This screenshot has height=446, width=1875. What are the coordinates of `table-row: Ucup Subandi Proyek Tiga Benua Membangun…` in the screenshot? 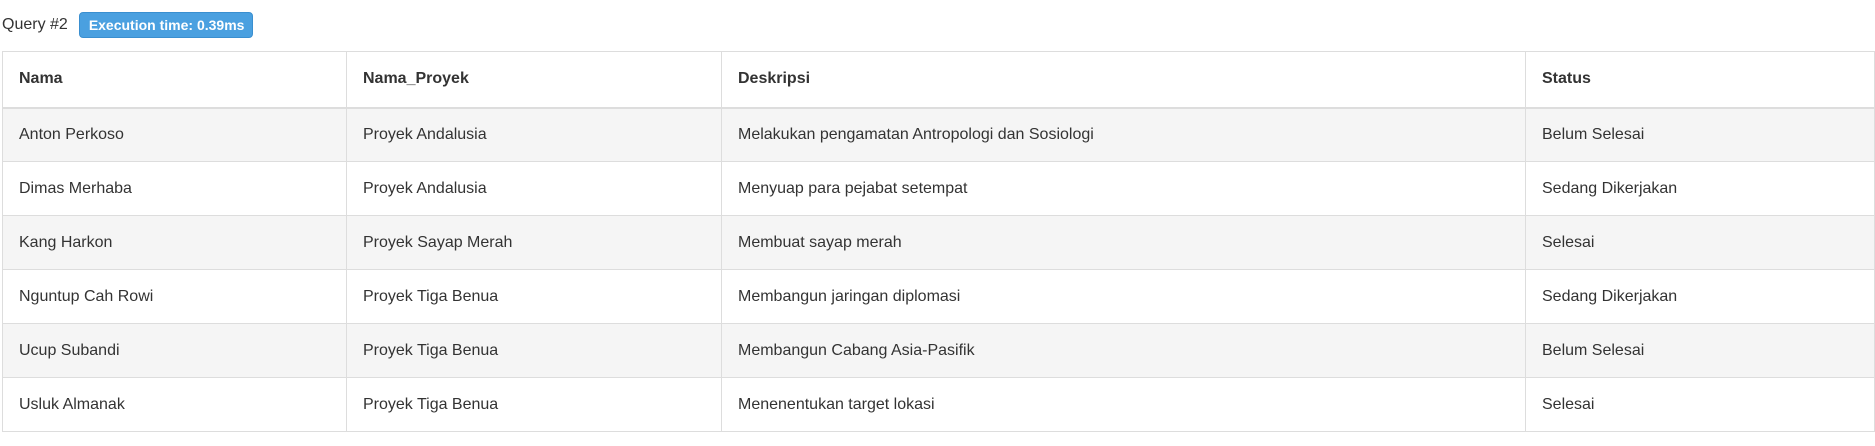 It's located at (938, 350).